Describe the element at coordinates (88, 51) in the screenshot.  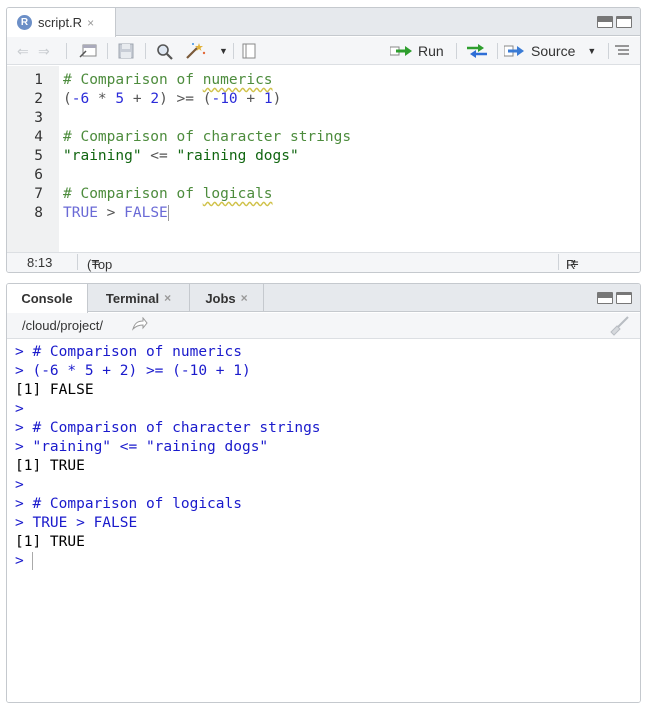
I see `show-in-window-icon` at that location.